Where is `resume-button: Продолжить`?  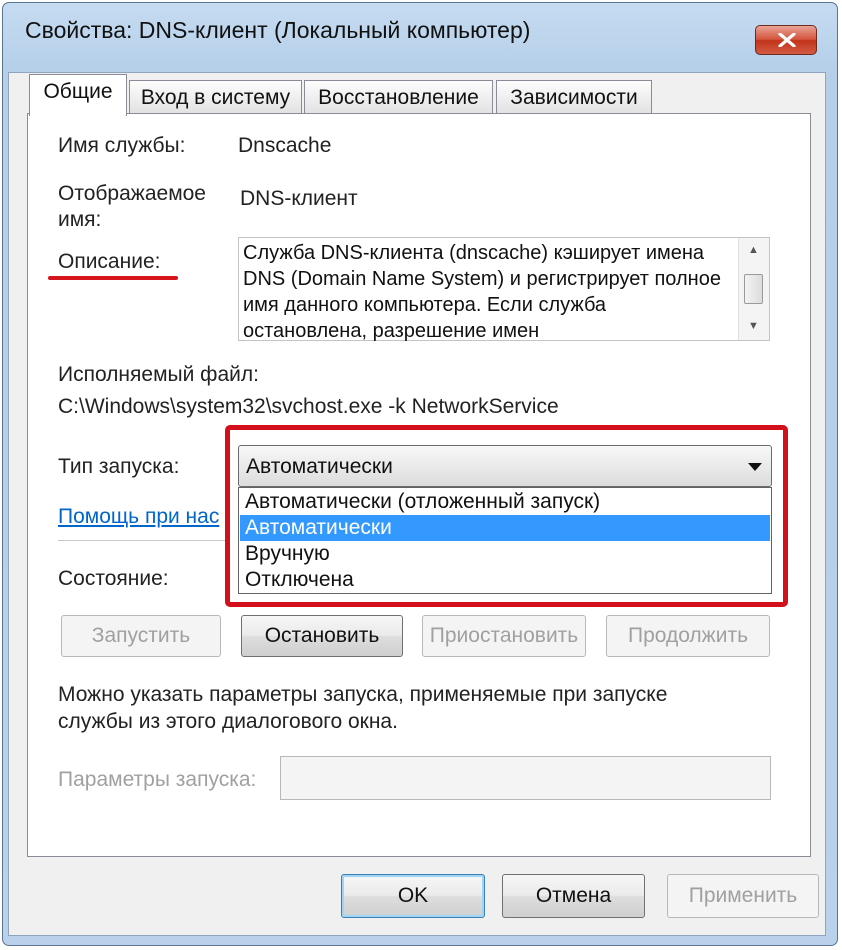 resume-button: Продолжить is located at coordinates (688, 636).